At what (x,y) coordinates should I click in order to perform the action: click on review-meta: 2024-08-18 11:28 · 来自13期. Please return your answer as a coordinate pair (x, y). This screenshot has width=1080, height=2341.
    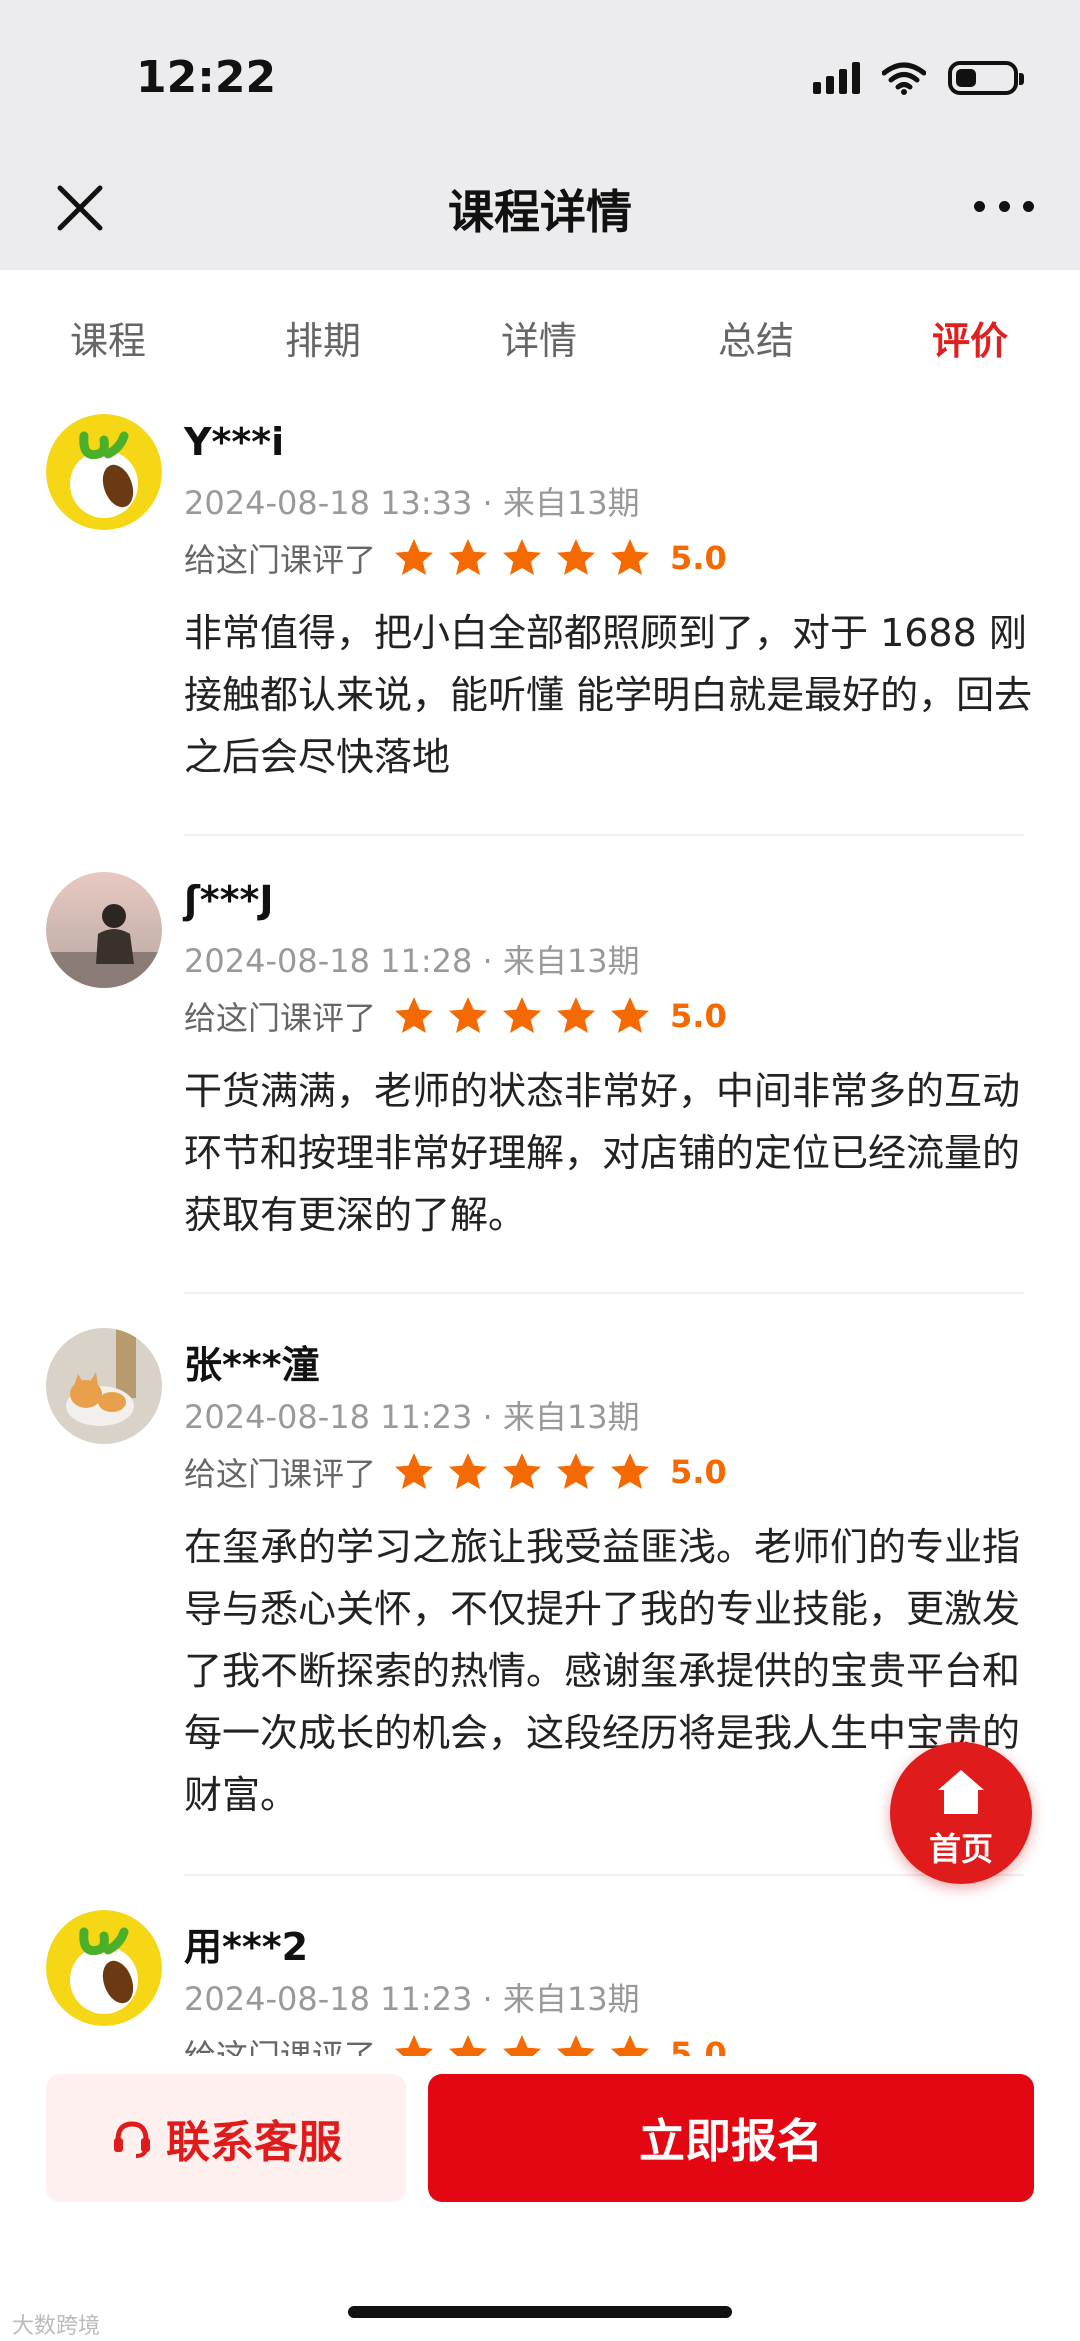
    Looking at the image, I should click on (412, 961).